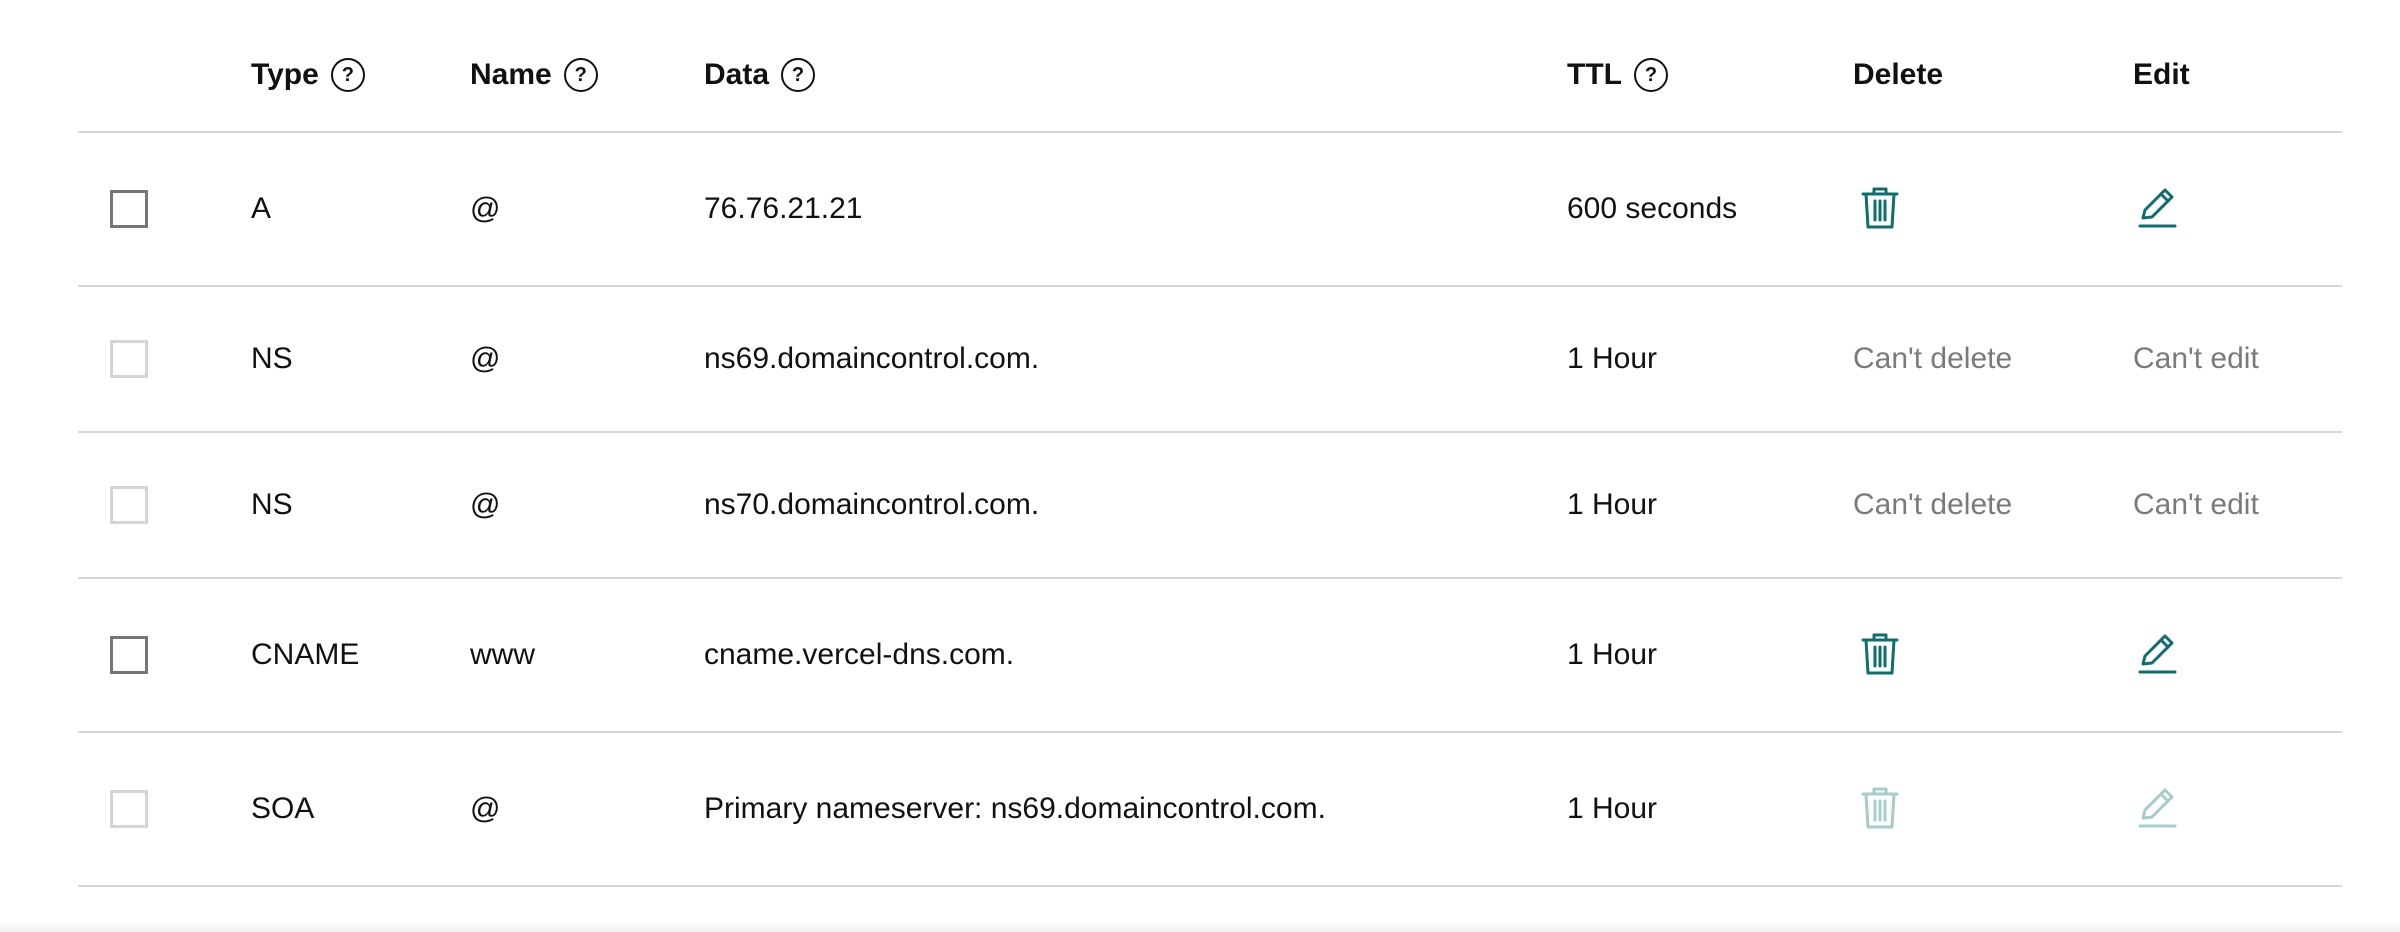 The image size is (2400, 932). I want to click on record-data: 76.76.21.21, so click(783, 208).